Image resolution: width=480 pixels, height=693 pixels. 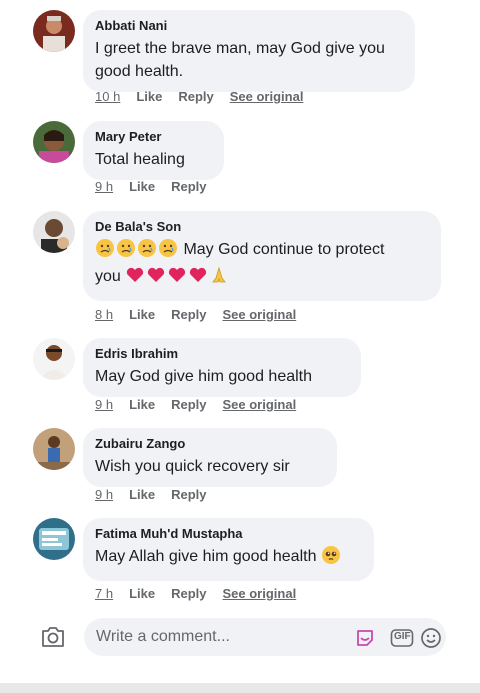 What do you see at coordinates (153, 150) in the screenshot?
I see `comment-bubble: Mary Peter Total healing` at bounding box center [153, 150].